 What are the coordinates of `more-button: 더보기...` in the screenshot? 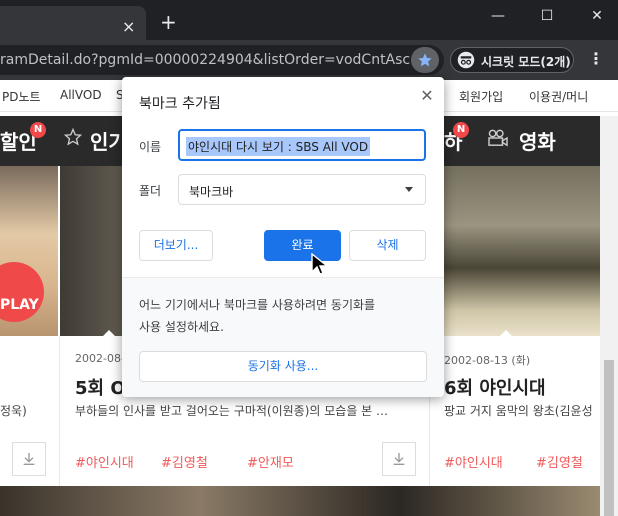 It's located at (176, 245).